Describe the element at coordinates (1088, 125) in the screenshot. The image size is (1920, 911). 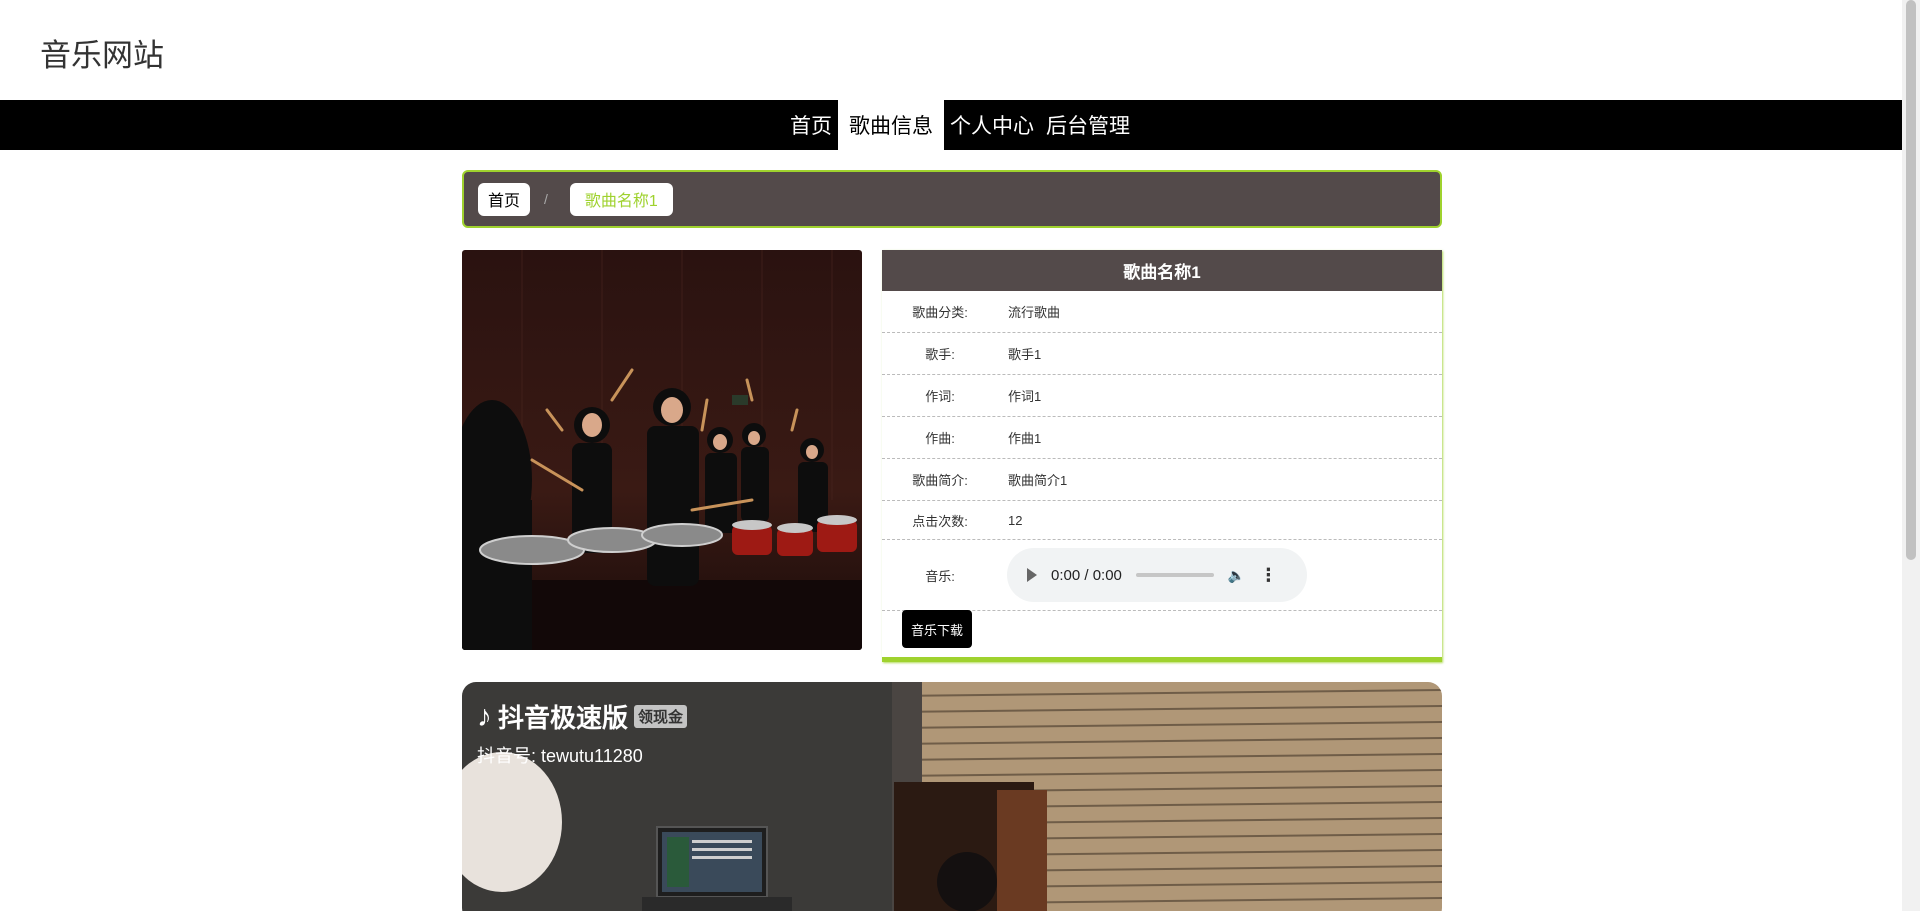
I see `nav-item-admin: 后台管理` at that location.